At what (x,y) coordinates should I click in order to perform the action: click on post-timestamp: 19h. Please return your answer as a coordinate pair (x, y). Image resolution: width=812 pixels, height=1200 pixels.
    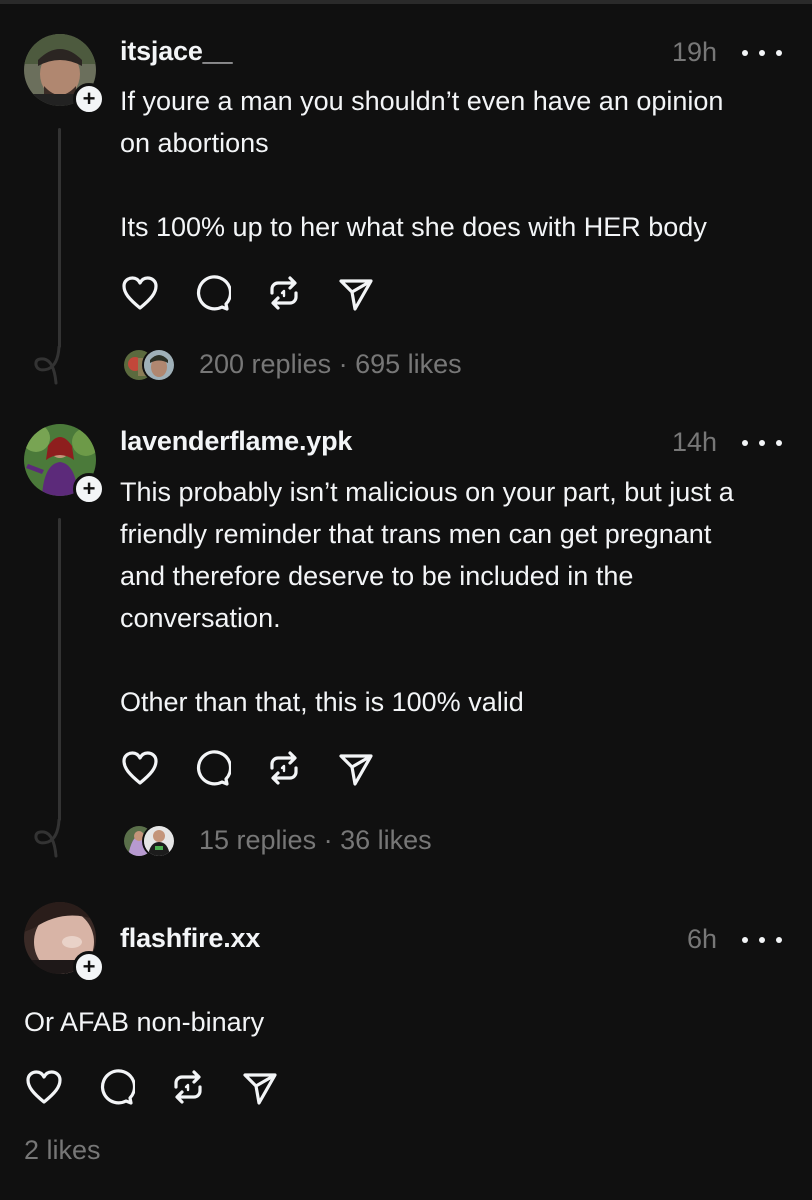
    Looking at the image, I should click on (694, 52).